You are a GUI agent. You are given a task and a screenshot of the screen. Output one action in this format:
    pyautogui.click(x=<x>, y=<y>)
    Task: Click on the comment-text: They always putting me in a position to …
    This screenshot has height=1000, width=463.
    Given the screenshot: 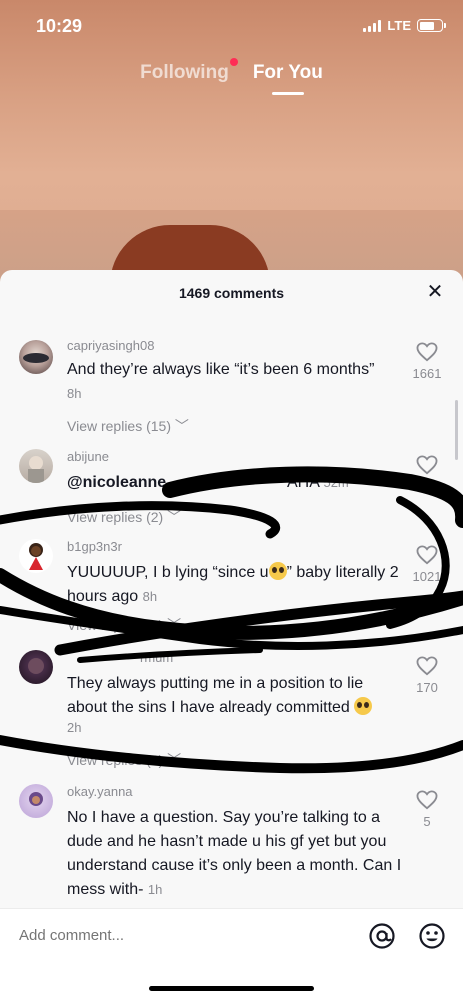 What is the action you would take?
    pyautogui.click(x=237, y=696)
    